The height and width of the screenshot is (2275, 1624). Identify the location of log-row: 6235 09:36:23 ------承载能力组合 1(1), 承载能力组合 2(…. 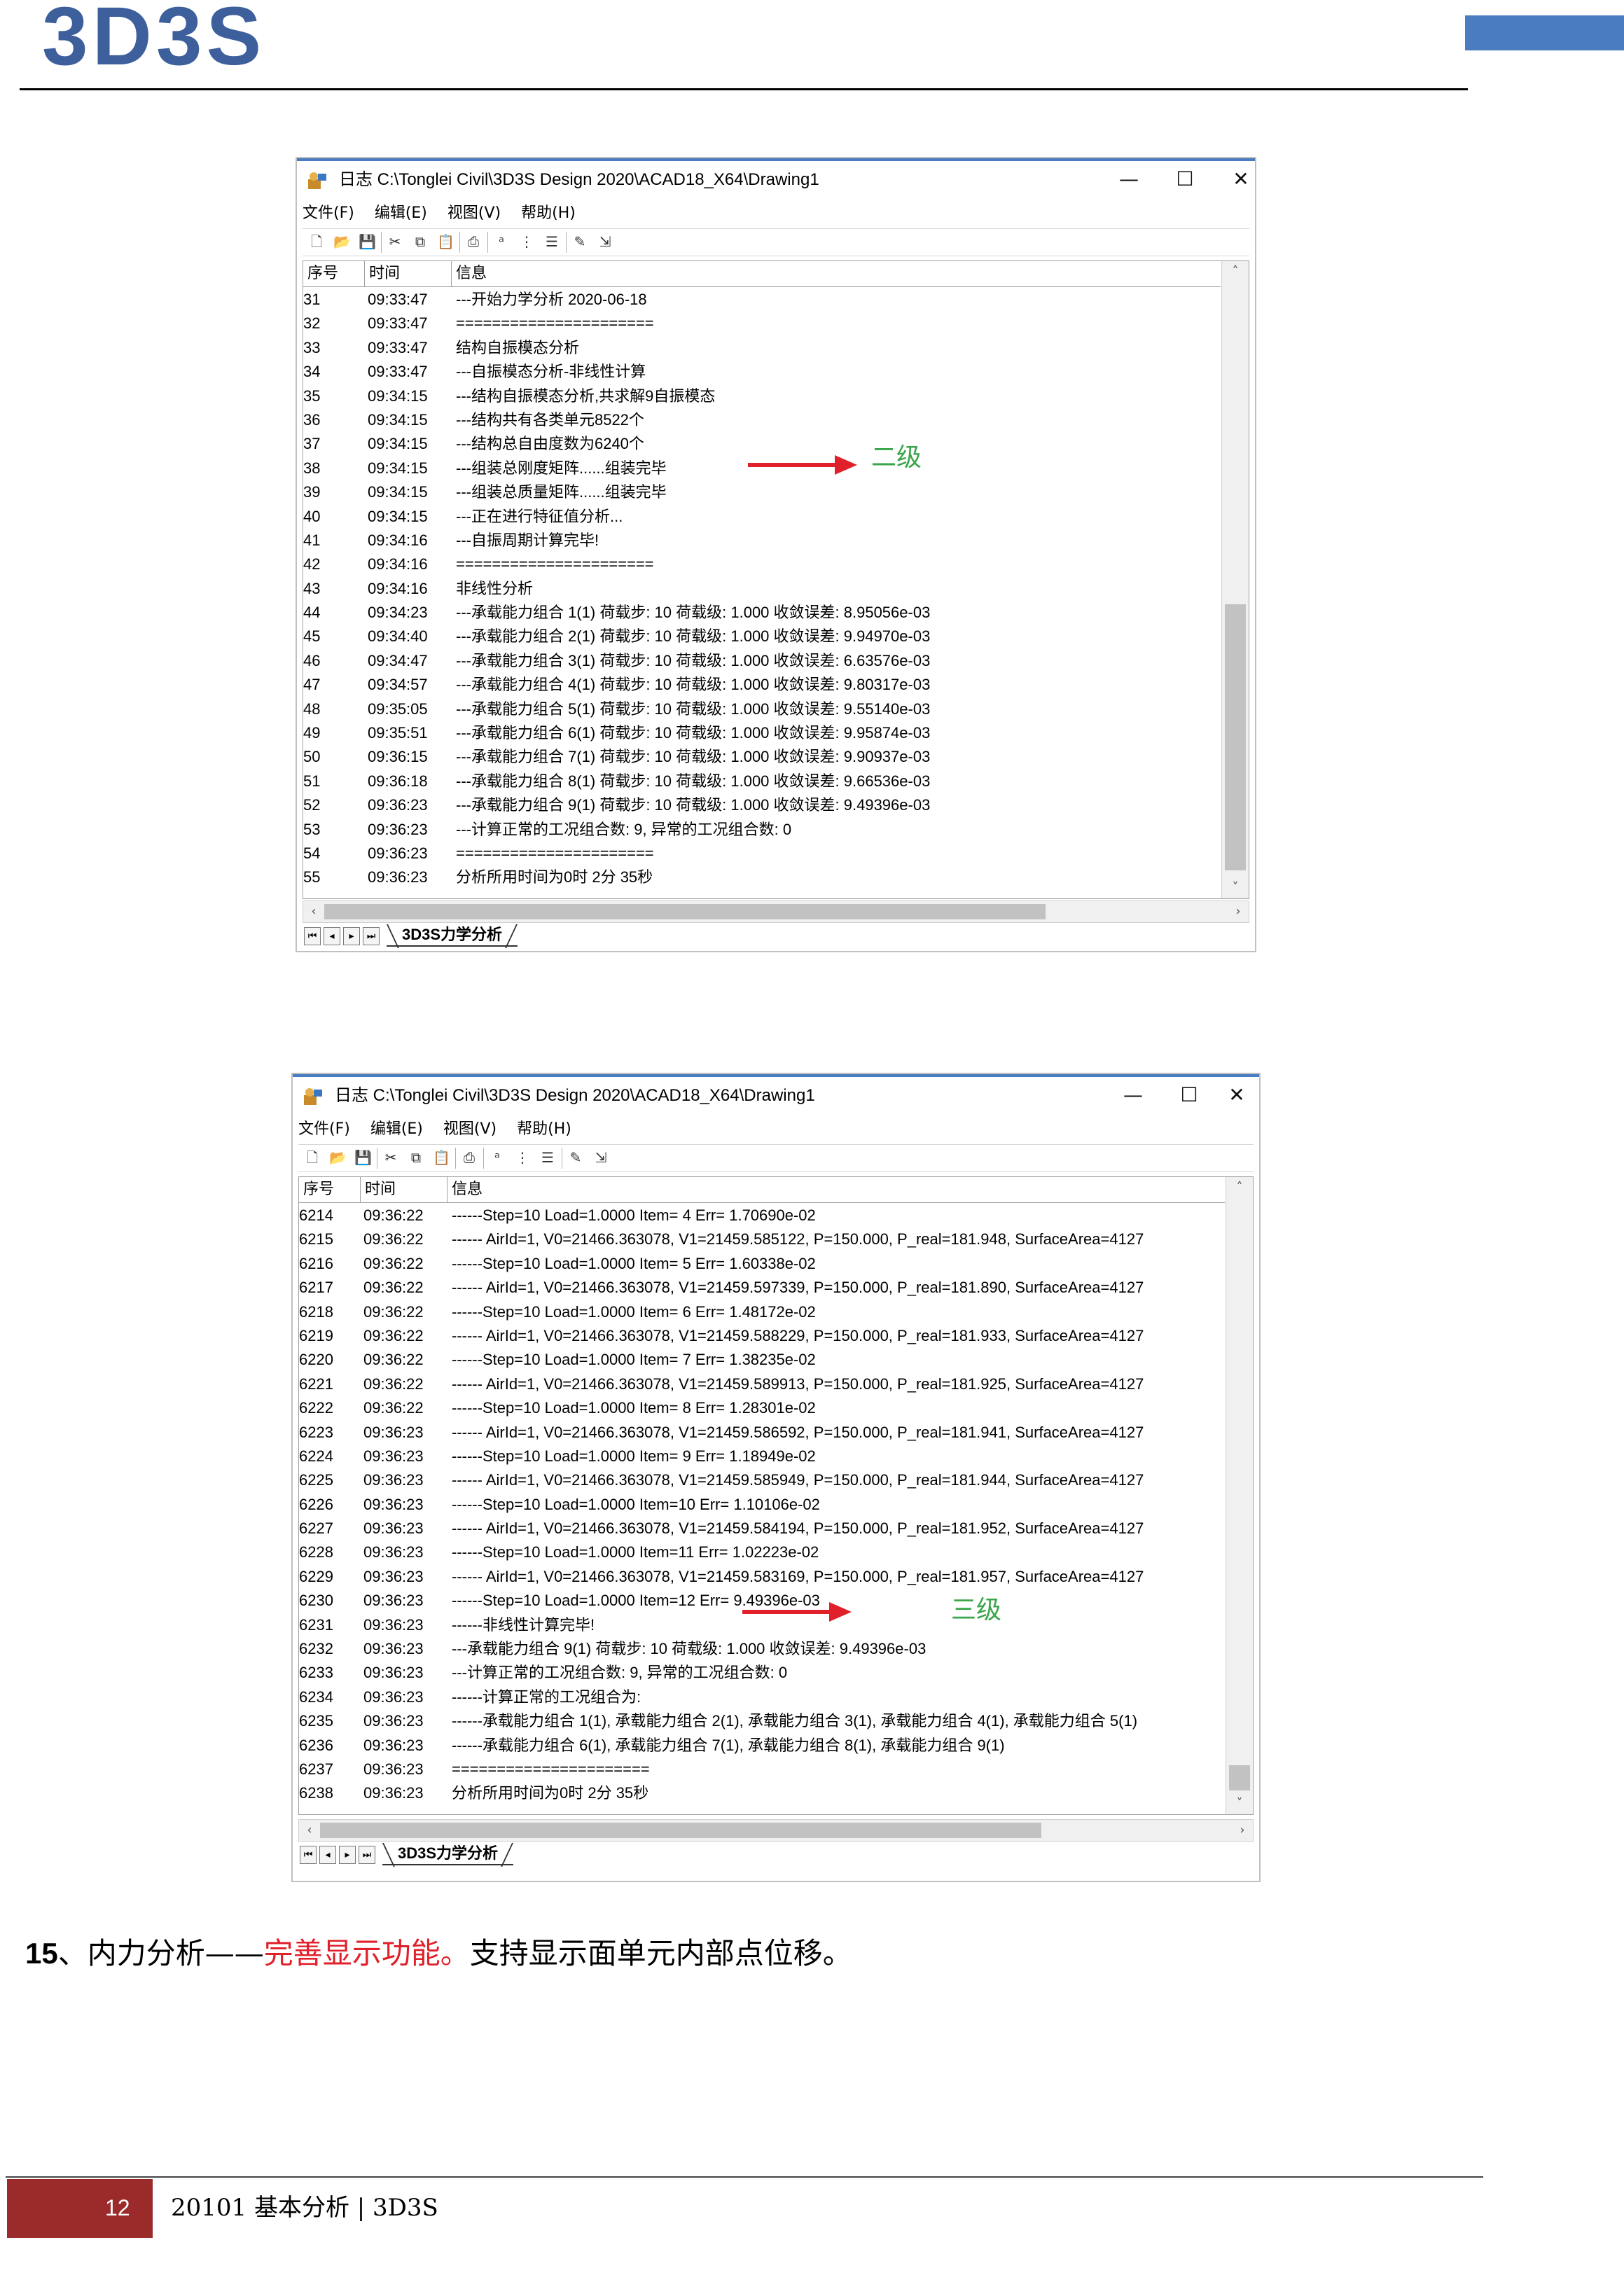
(762, 1721).